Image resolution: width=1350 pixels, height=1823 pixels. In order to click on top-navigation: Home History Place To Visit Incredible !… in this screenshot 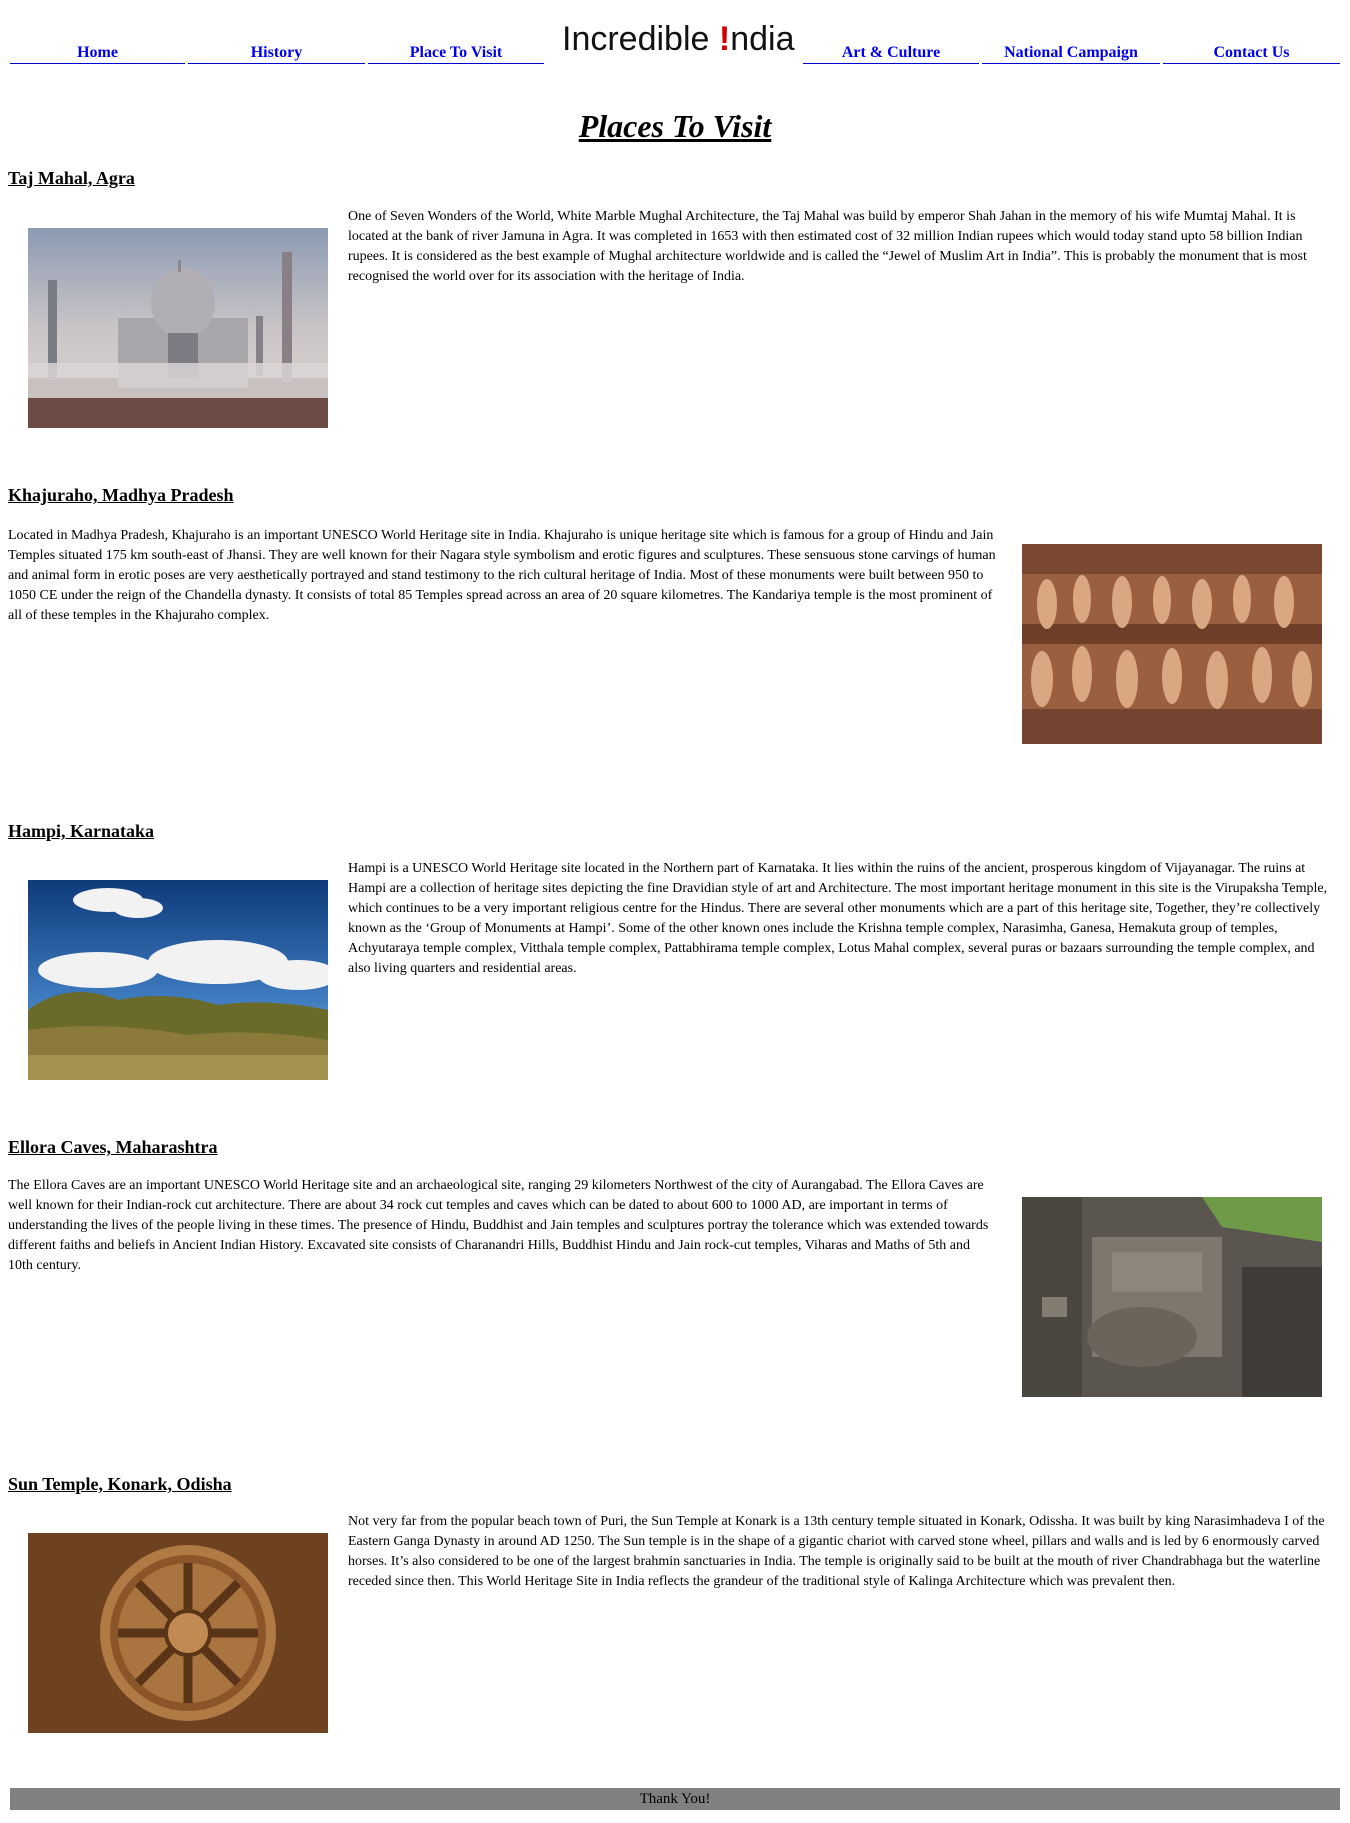, I will do `click(675, 35)`.